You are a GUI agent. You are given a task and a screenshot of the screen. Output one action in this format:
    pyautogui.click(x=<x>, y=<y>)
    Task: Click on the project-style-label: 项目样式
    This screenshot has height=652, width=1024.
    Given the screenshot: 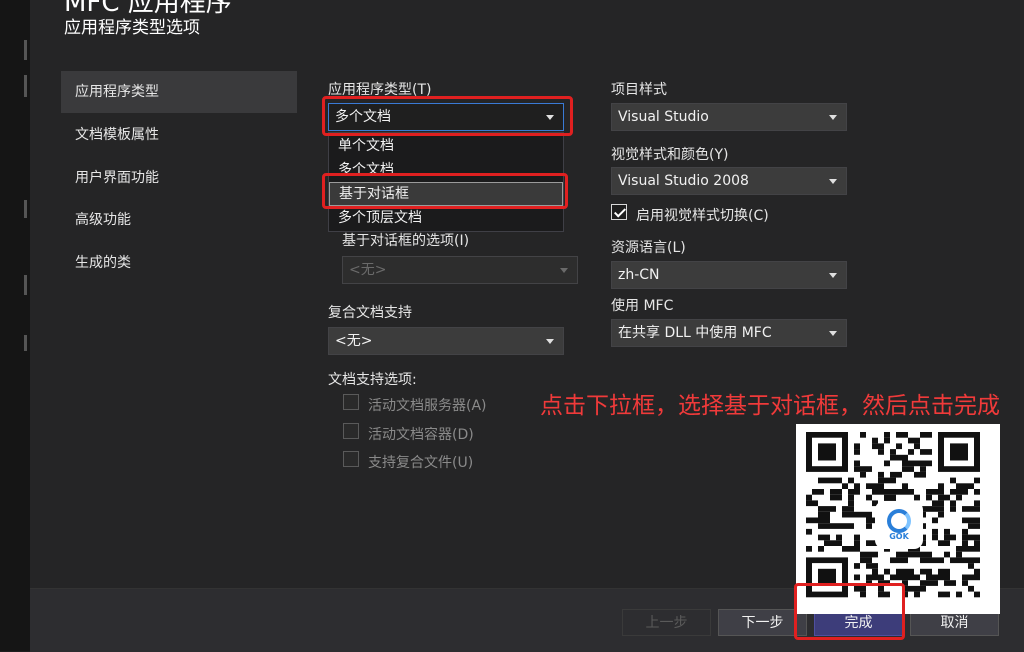 What is the action you would take?
    pyautogui.click(x=639, y=90)
    